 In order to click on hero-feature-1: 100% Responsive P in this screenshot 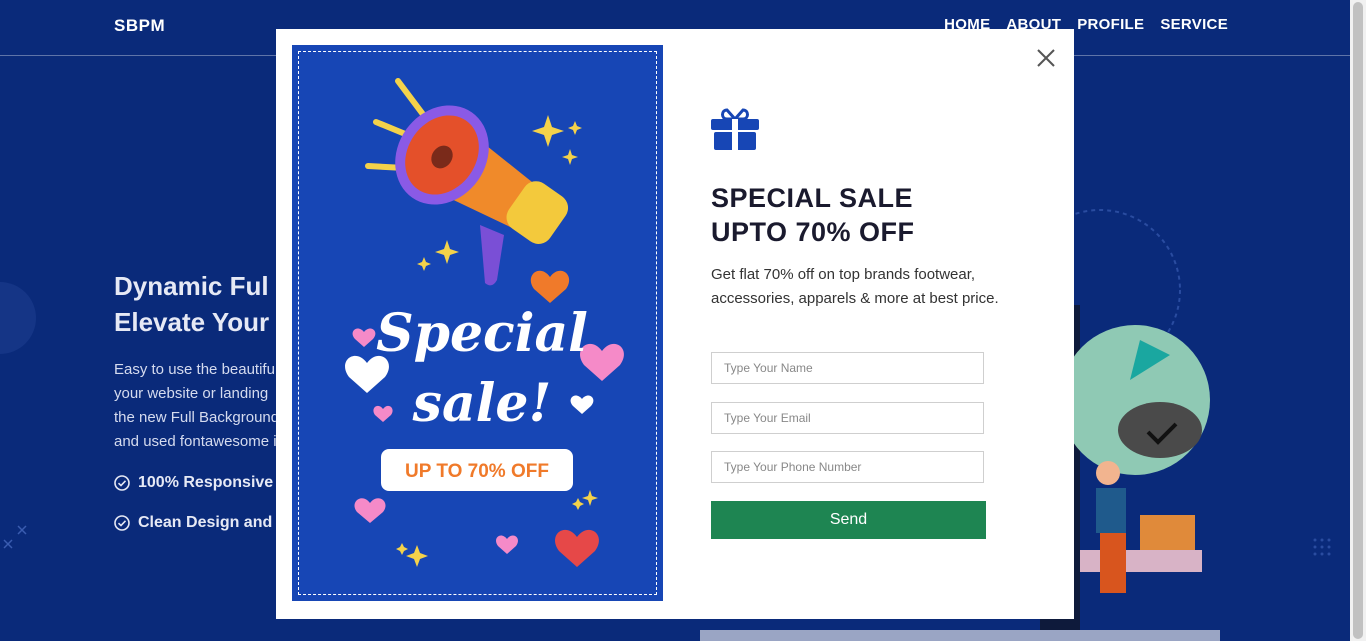, I will do `click(201, 483)`.